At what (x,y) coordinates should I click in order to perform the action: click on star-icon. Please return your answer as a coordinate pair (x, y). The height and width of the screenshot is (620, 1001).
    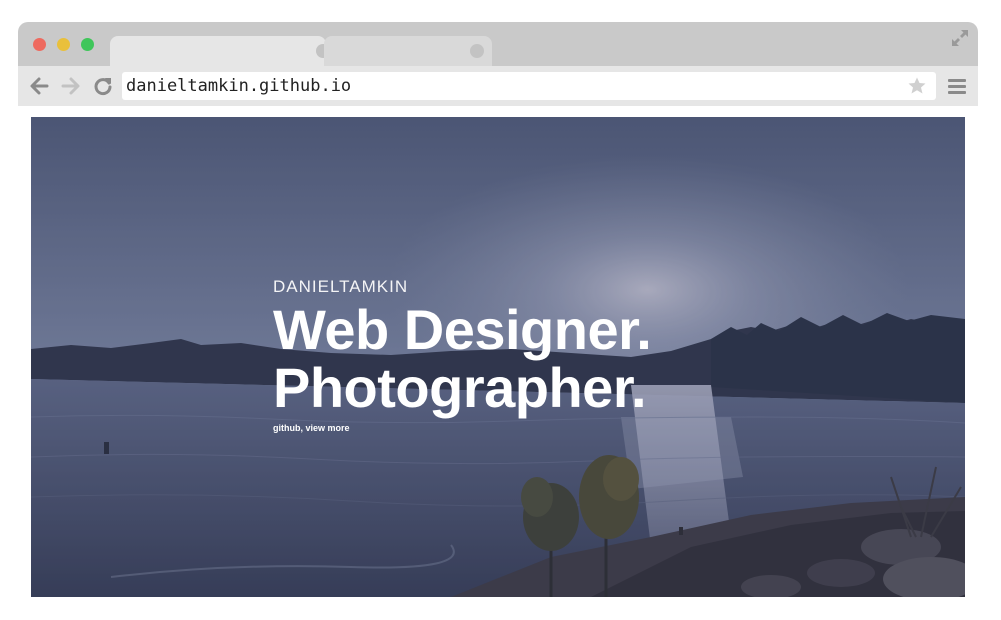
    Looking at the image, I should click on (917, 86).